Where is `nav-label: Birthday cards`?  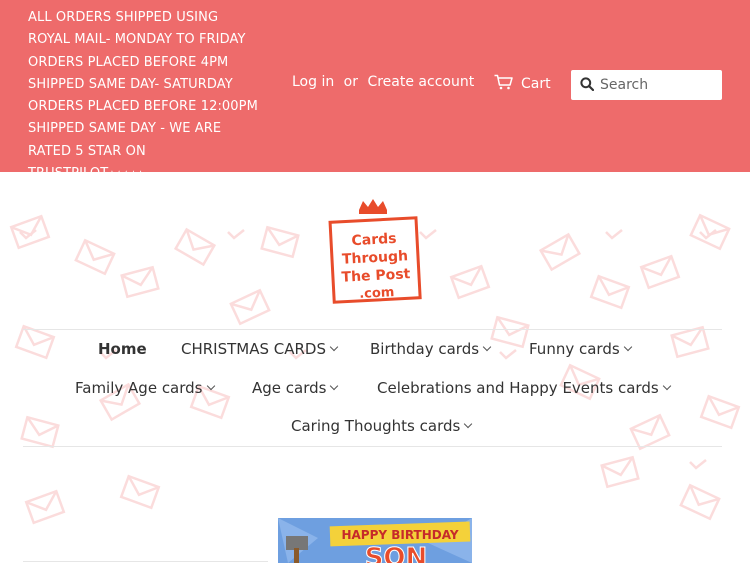 nav-label: Birthday cards is located at coordinates (425, 349).